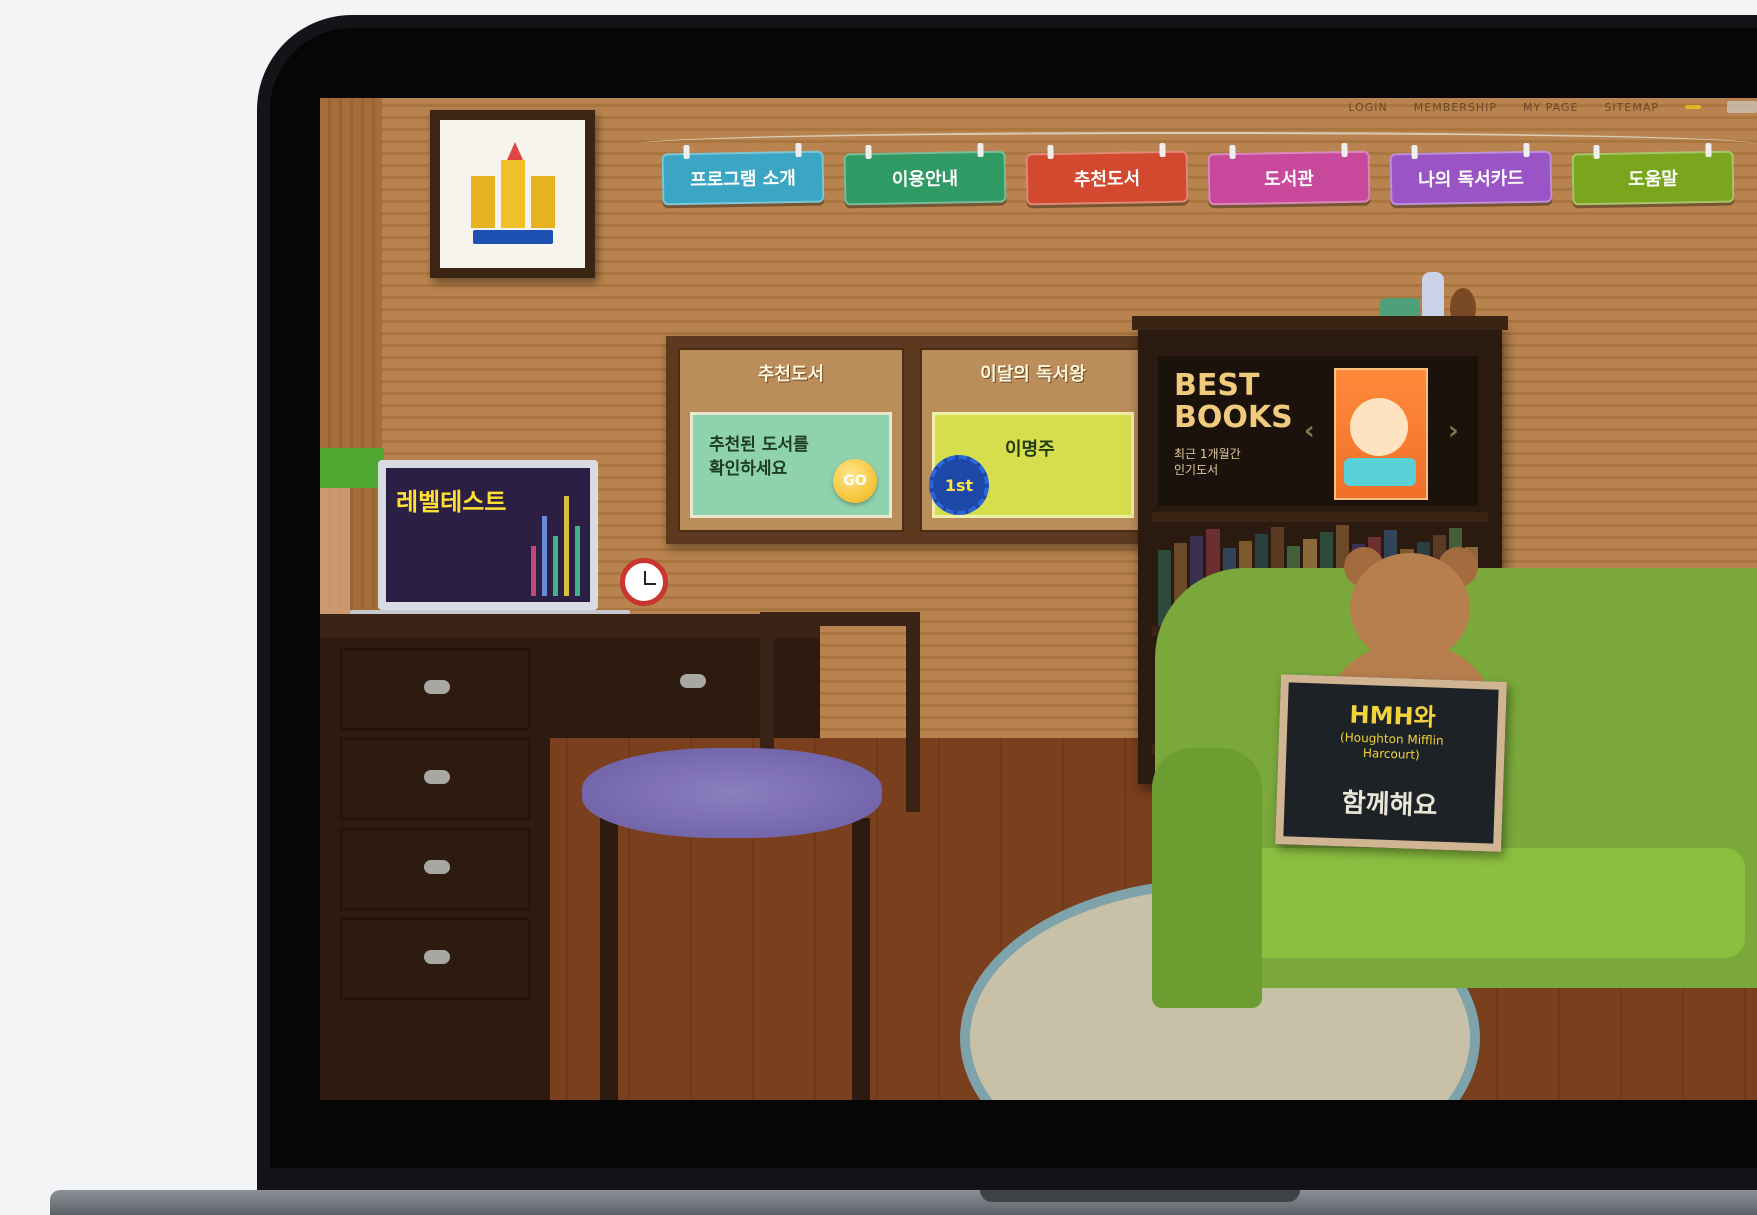 Image resolution: width=1757 pixels, height=1215 pixels. Describe the element at coordinates (735, 959) in the screenshot. I see `chair-legs` at that location.